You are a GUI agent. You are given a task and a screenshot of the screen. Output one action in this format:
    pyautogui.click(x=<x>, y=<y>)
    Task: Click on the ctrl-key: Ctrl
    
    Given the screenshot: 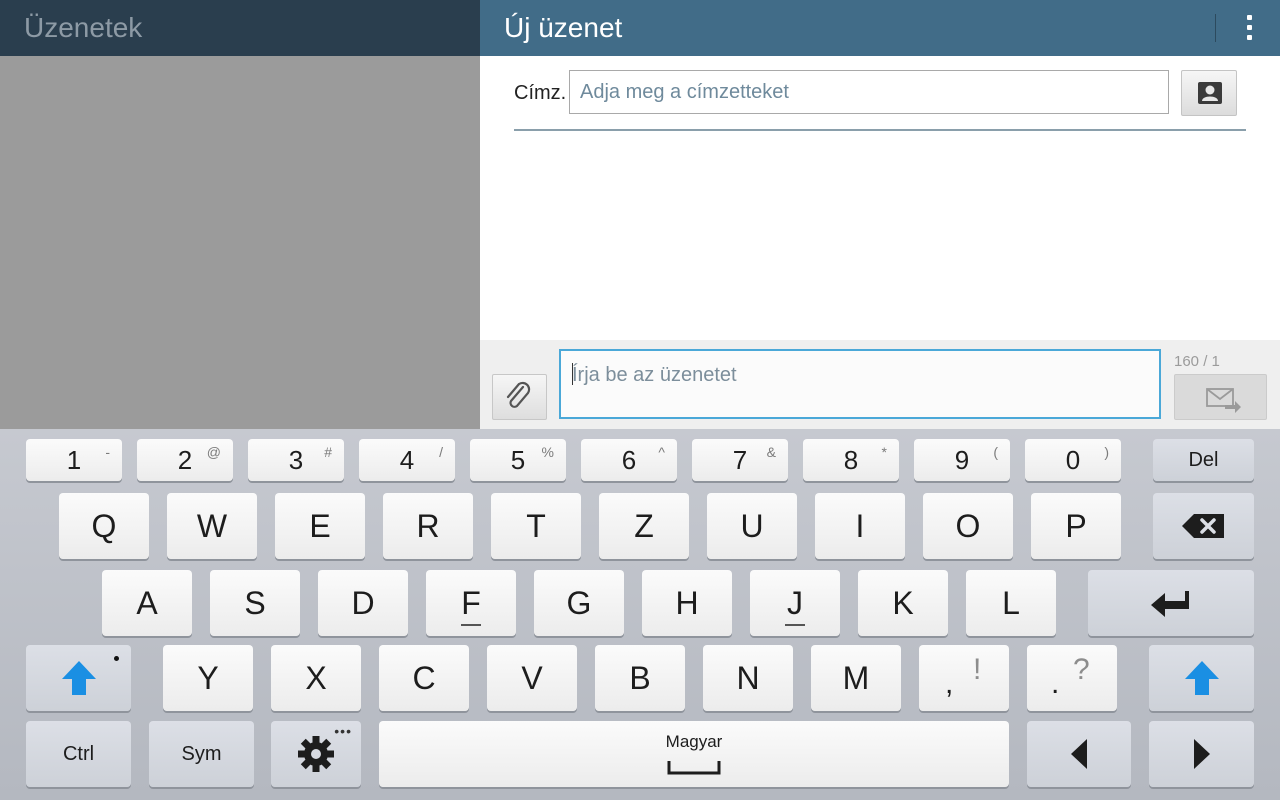 What is the action you would take?
    pyautogui.click(x=78, y=754)
    